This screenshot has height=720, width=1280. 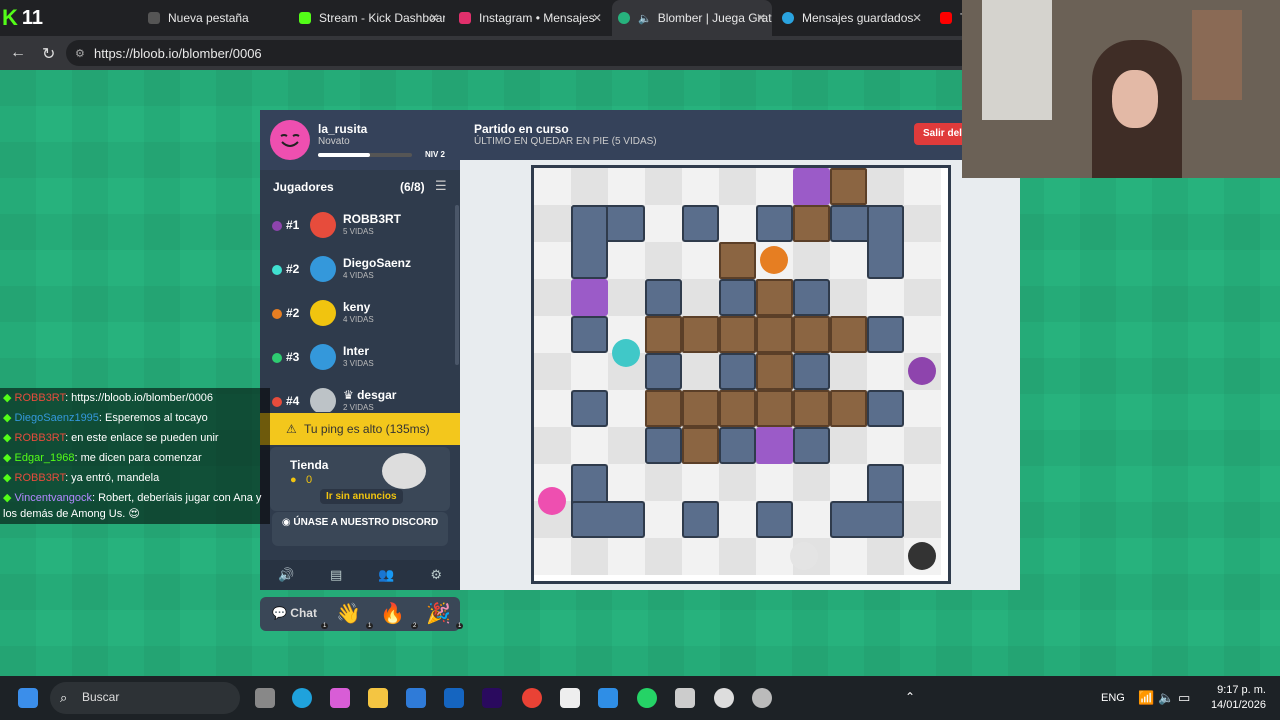 What do you see at coordinates (361, 496) in the screenshot?
I see `no-ads-button: Ir sin anuncios` at bounding box center [361, 496].